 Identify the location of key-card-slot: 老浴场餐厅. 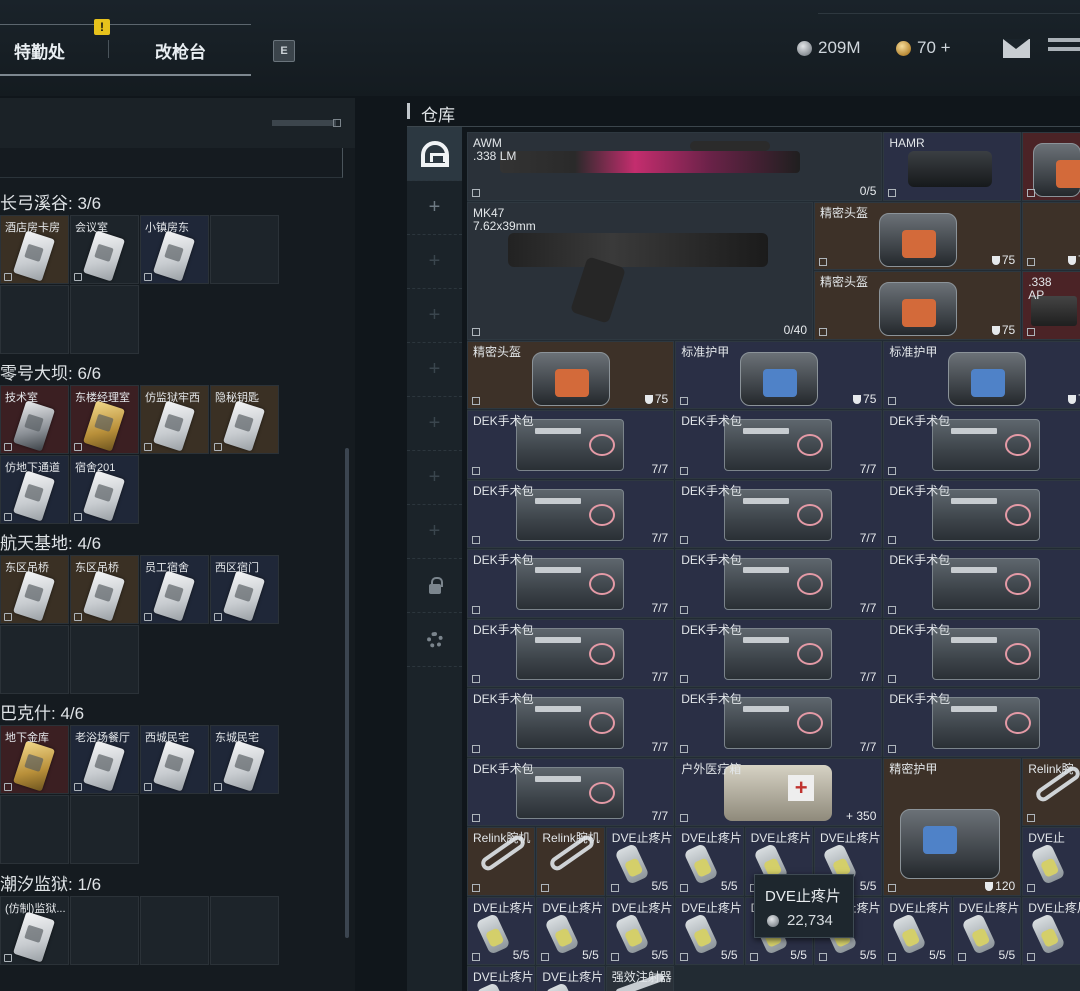
(104, 759).